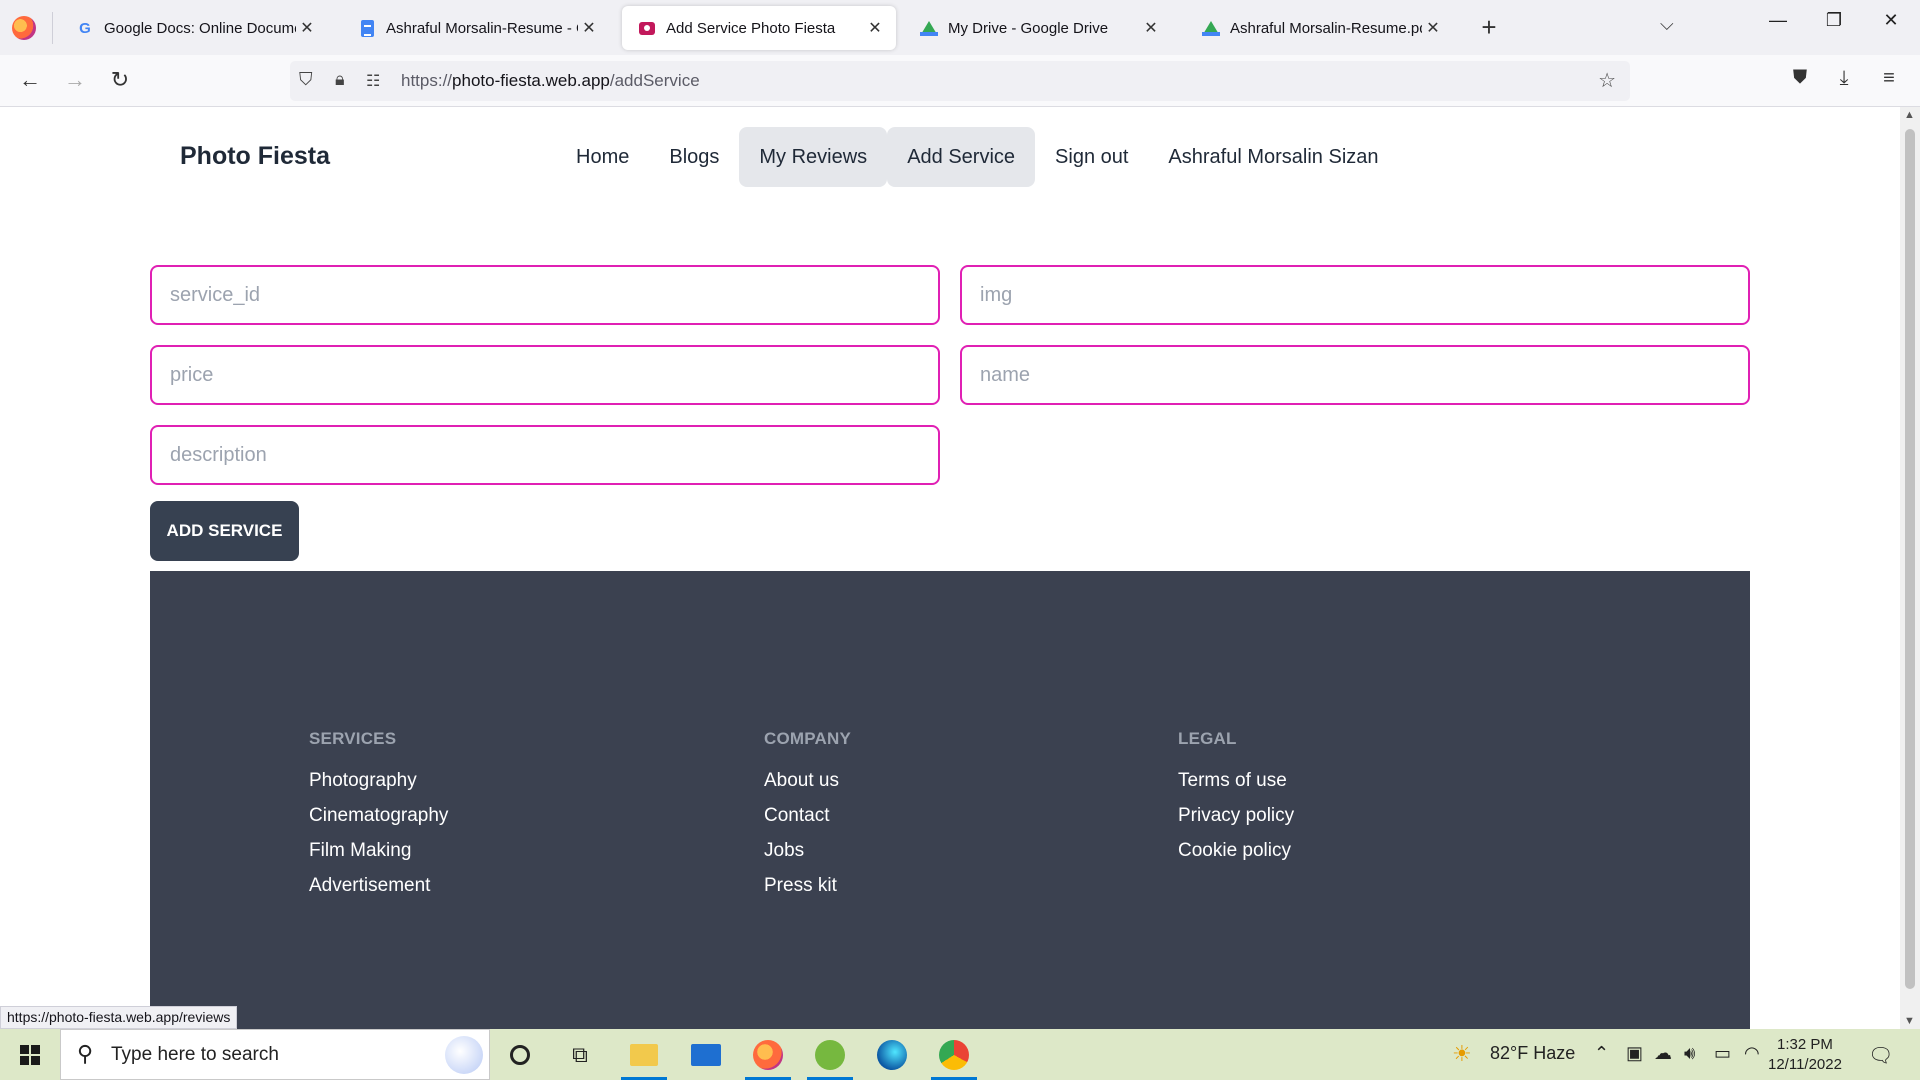  I want to click on close-window-icon: ✕, so click(1891, 20).